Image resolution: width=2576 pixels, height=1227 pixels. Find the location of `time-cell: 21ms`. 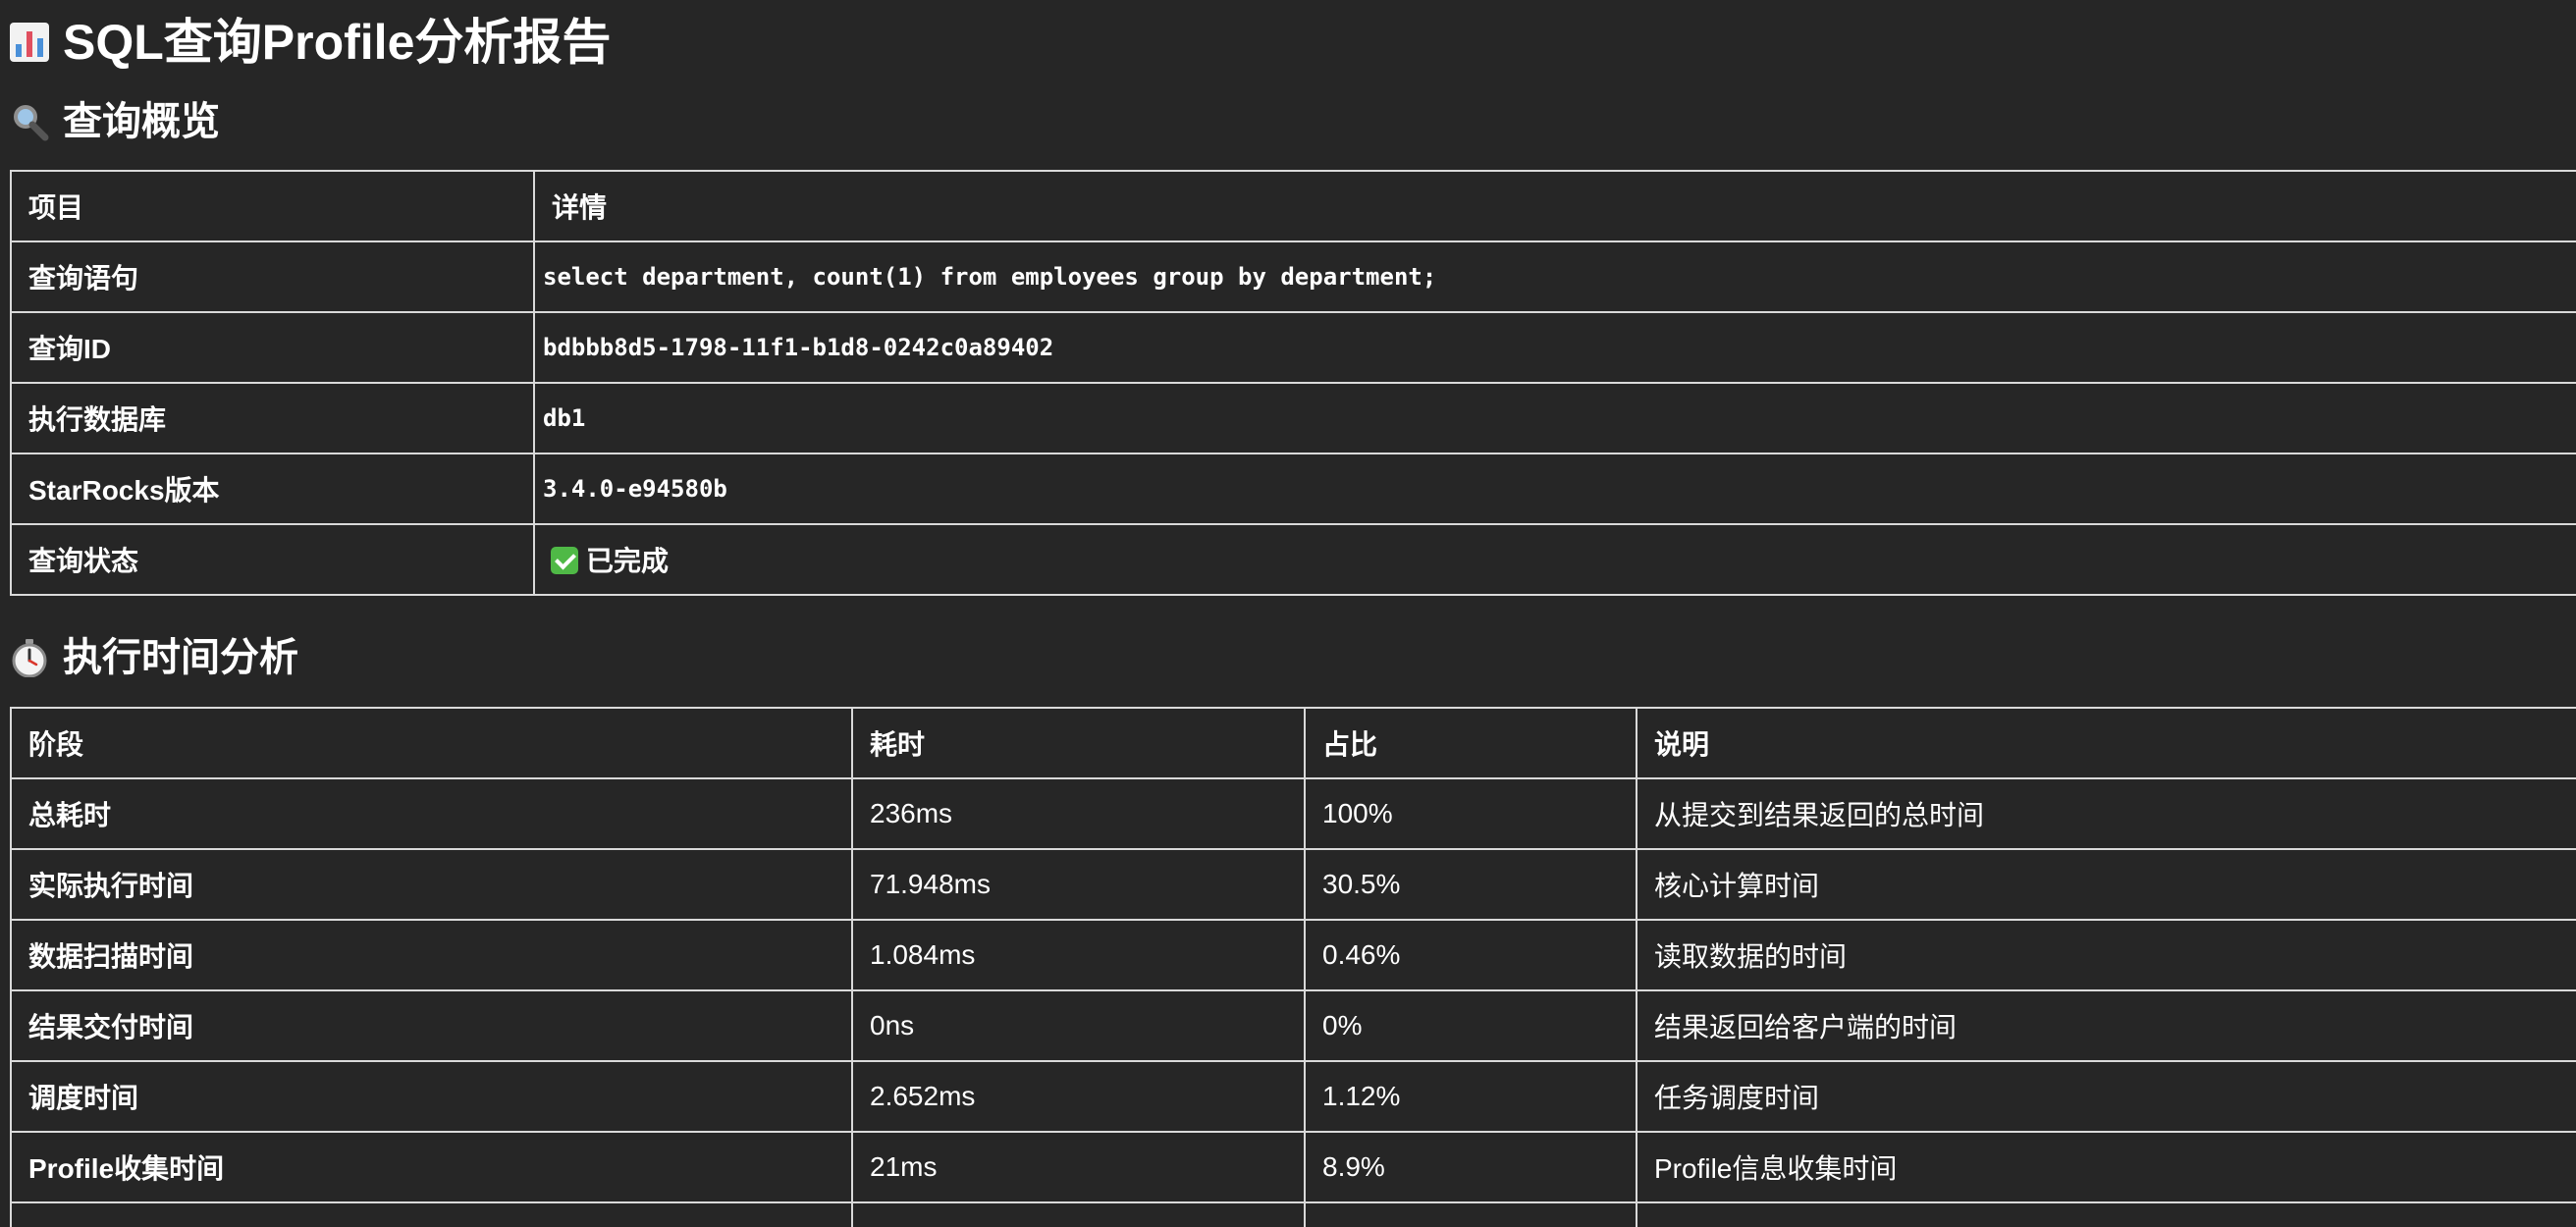

time-cell: 21ms is located at coordinates (1078, 1167).